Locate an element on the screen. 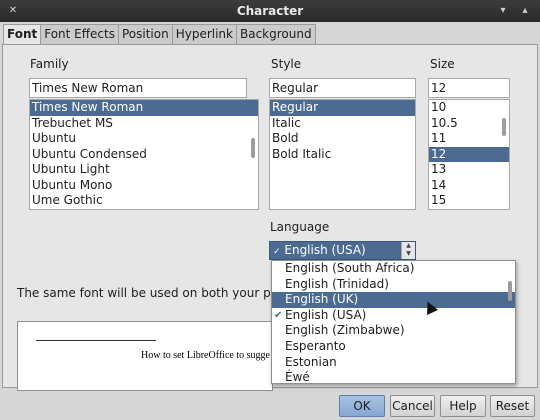 Image resolution: width=540 pixels, height=420 pixels. style-list-item: Regular is located at coordinates (342, 108).